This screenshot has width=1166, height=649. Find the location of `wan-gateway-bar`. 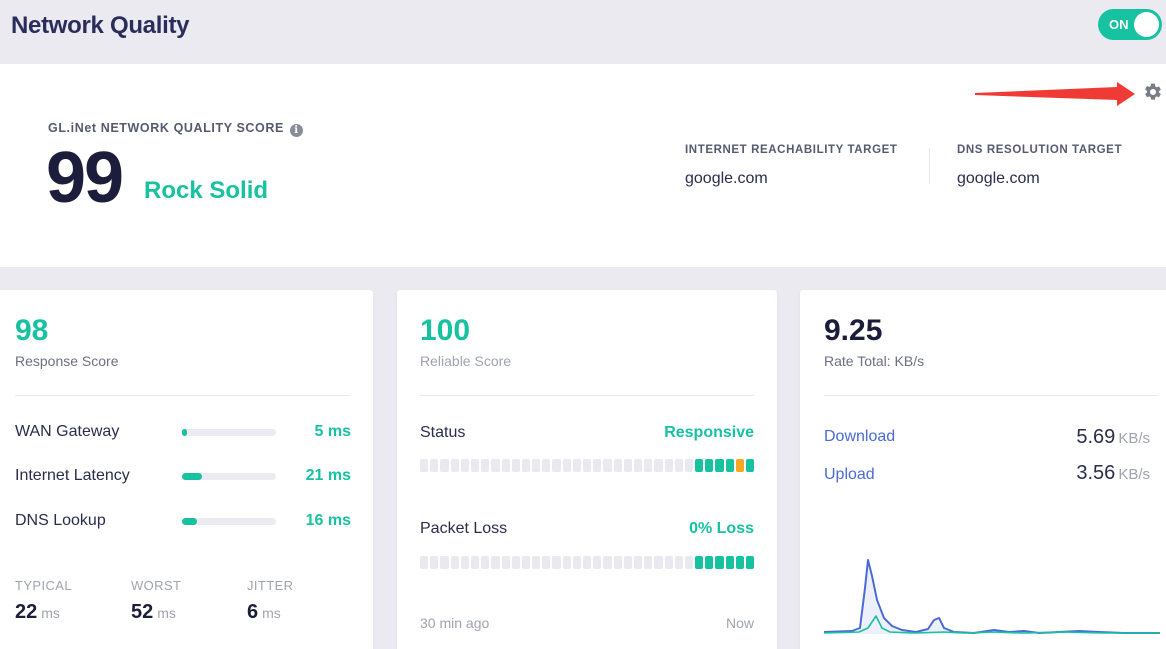

wan-gateway-bar is located at coordinates (229, 432).